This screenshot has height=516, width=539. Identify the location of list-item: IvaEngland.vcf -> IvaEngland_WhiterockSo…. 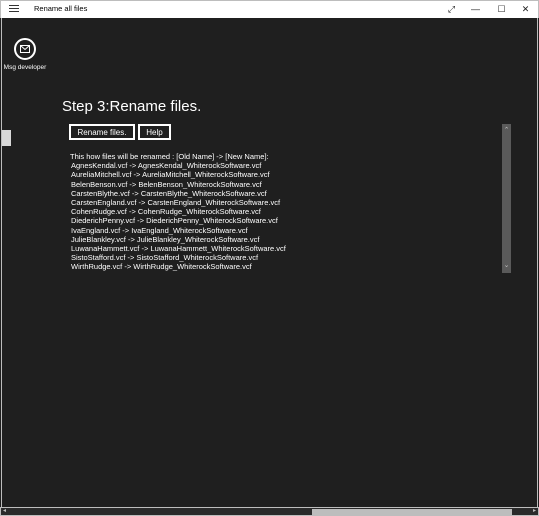
(159, 230).